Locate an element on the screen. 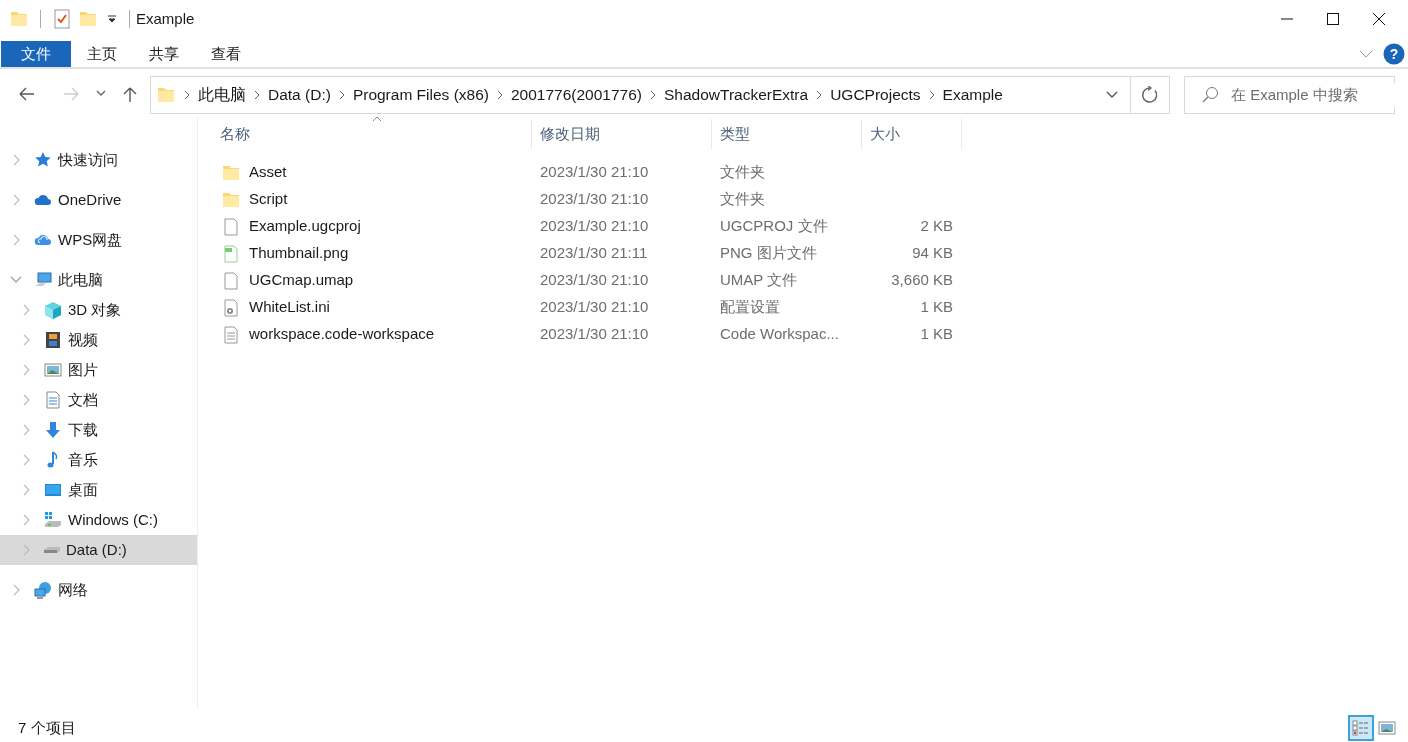  column-header: 名称 is located at coordinates (372, 134).